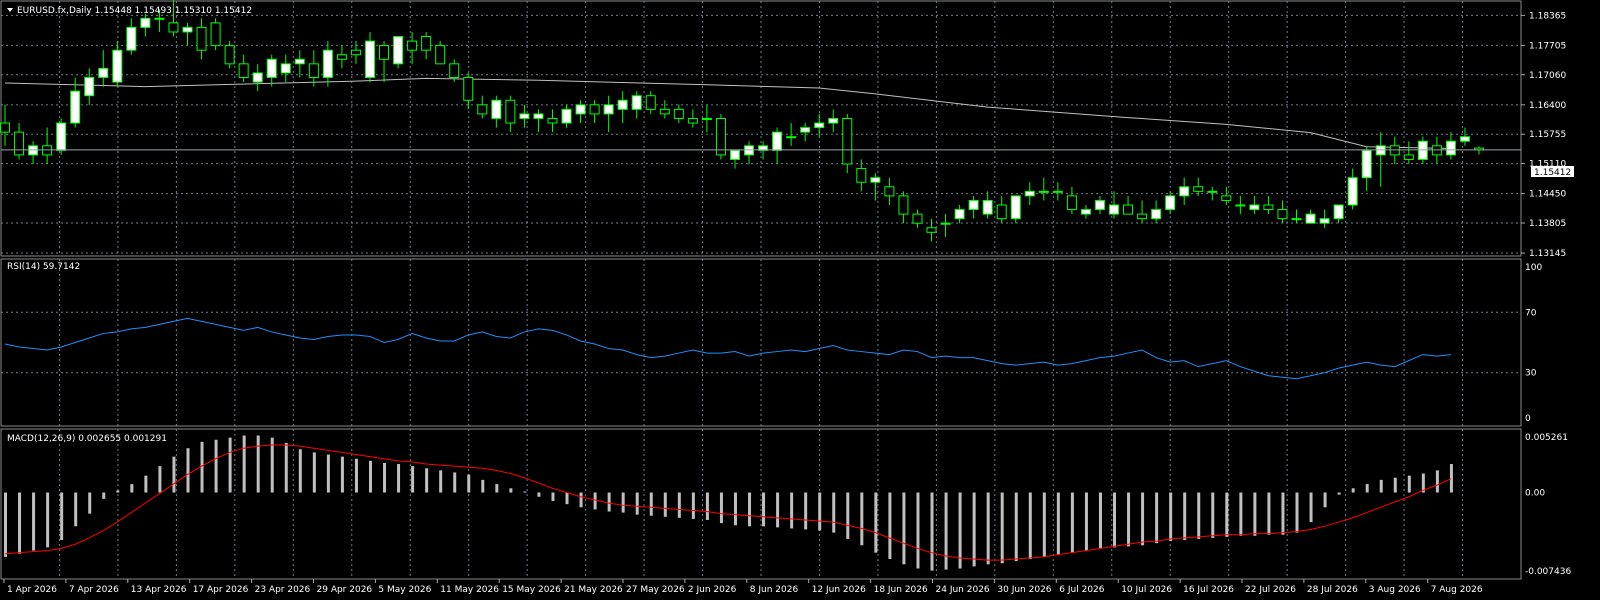 Image resolution: width=1600 pixels, height=600 pixels. Describe the element at coordinates (1457, 590) in the screenshot. I see `date-tick-label: 7 Aug 2026` at that location.